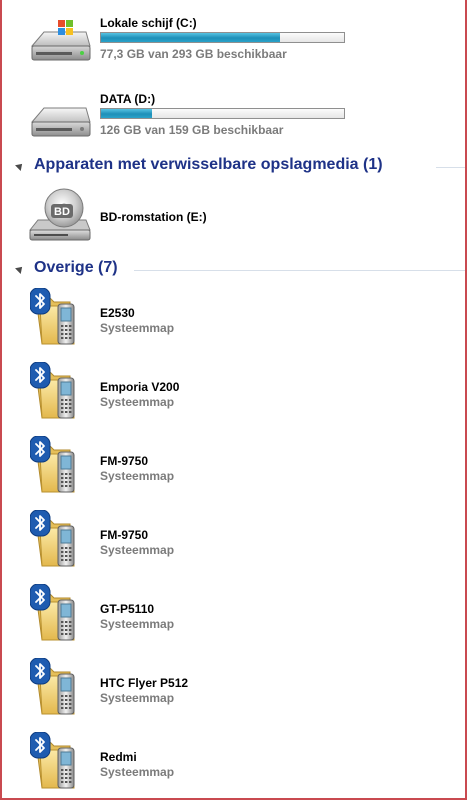  I want to click on device-item: HTC Flyer P512 Systeemmap, so click(234, 687).